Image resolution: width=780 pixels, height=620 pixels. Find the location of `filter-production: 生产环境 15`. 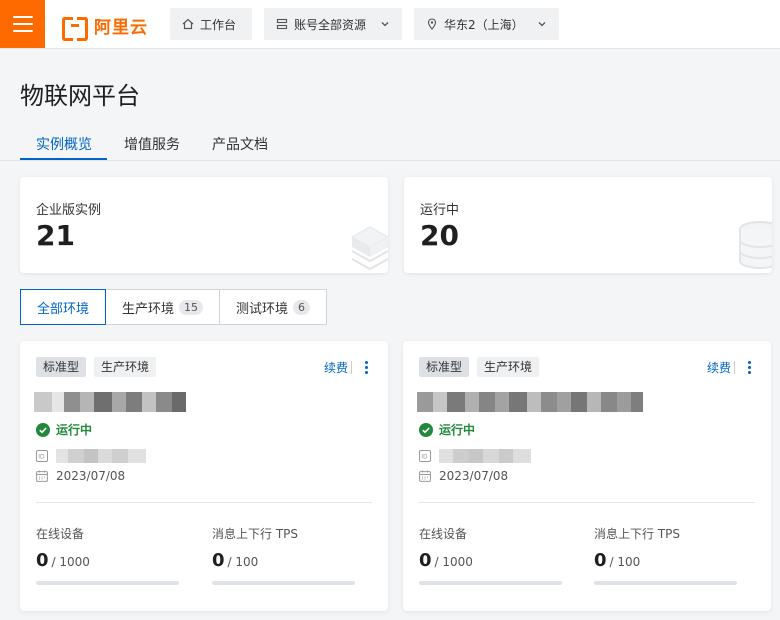

filter-production: 生产环境 15 is located at coordinates (163, 307).